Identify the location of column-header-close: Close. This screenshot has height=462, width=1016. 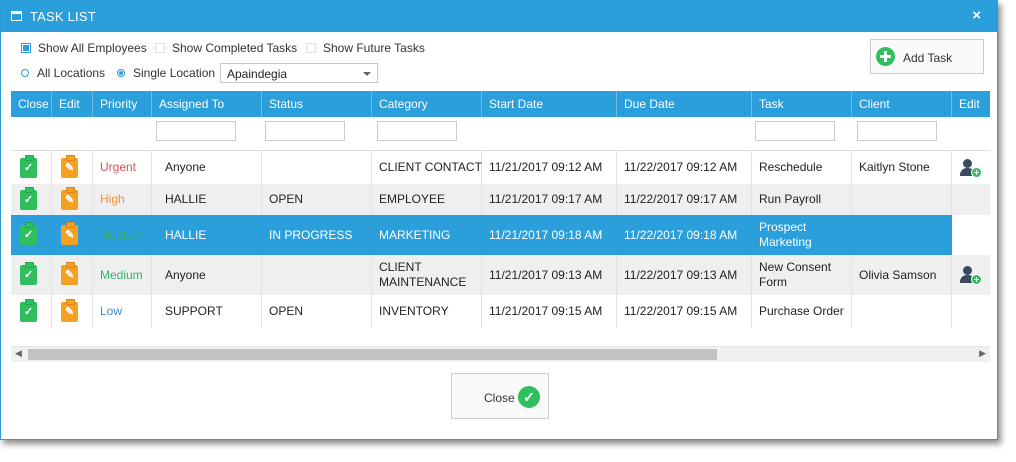
(31, 104).